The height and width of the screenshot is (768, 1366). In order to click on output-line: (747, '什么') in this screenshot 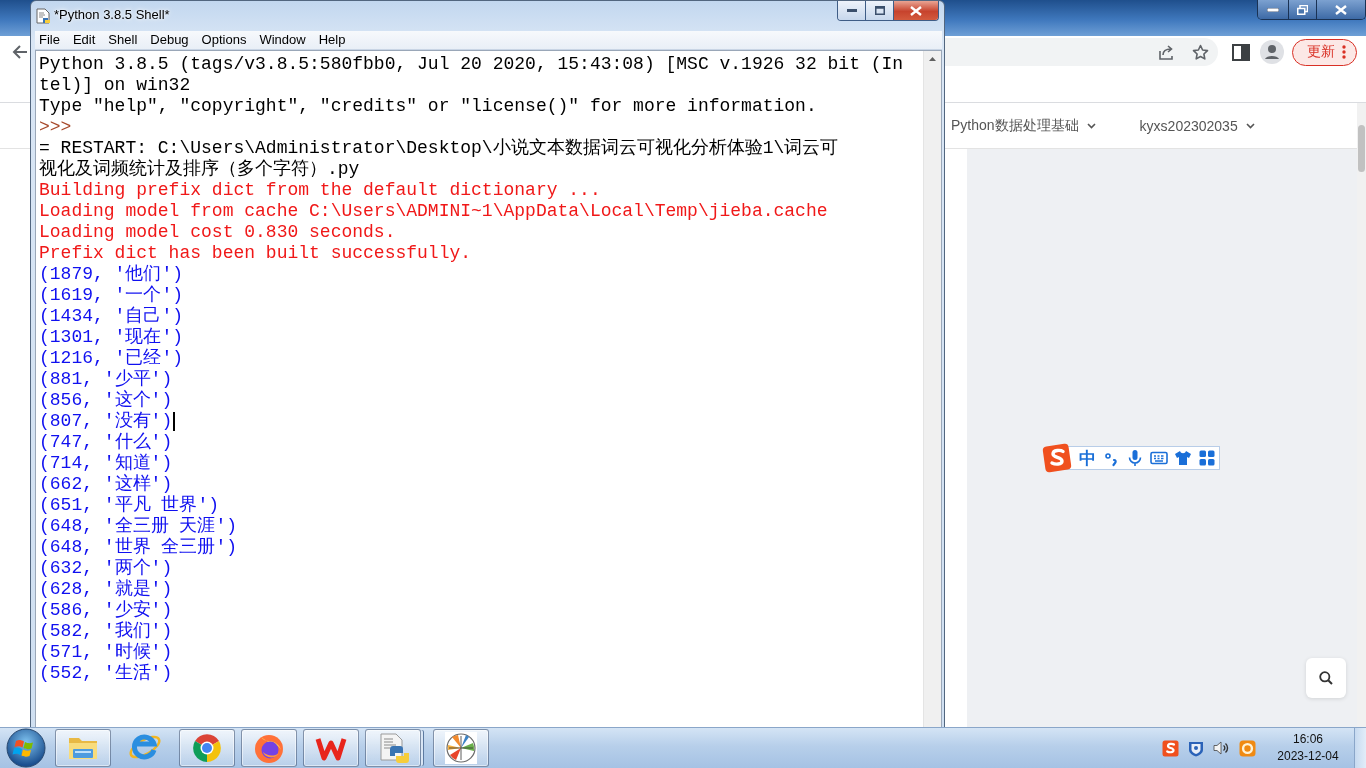, I will do `click(106, 442)`.